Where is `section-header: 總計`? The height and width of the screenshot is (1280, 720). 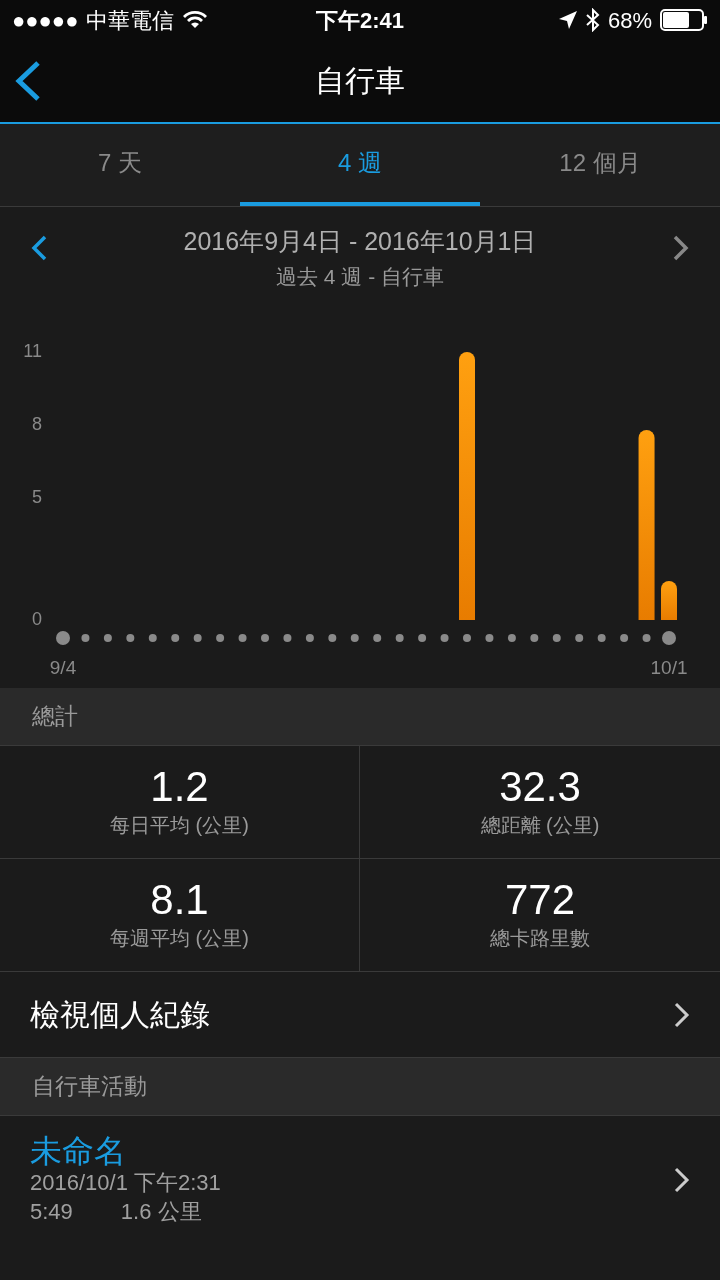
section-header: 總計 is located at coordinates (360, 717).